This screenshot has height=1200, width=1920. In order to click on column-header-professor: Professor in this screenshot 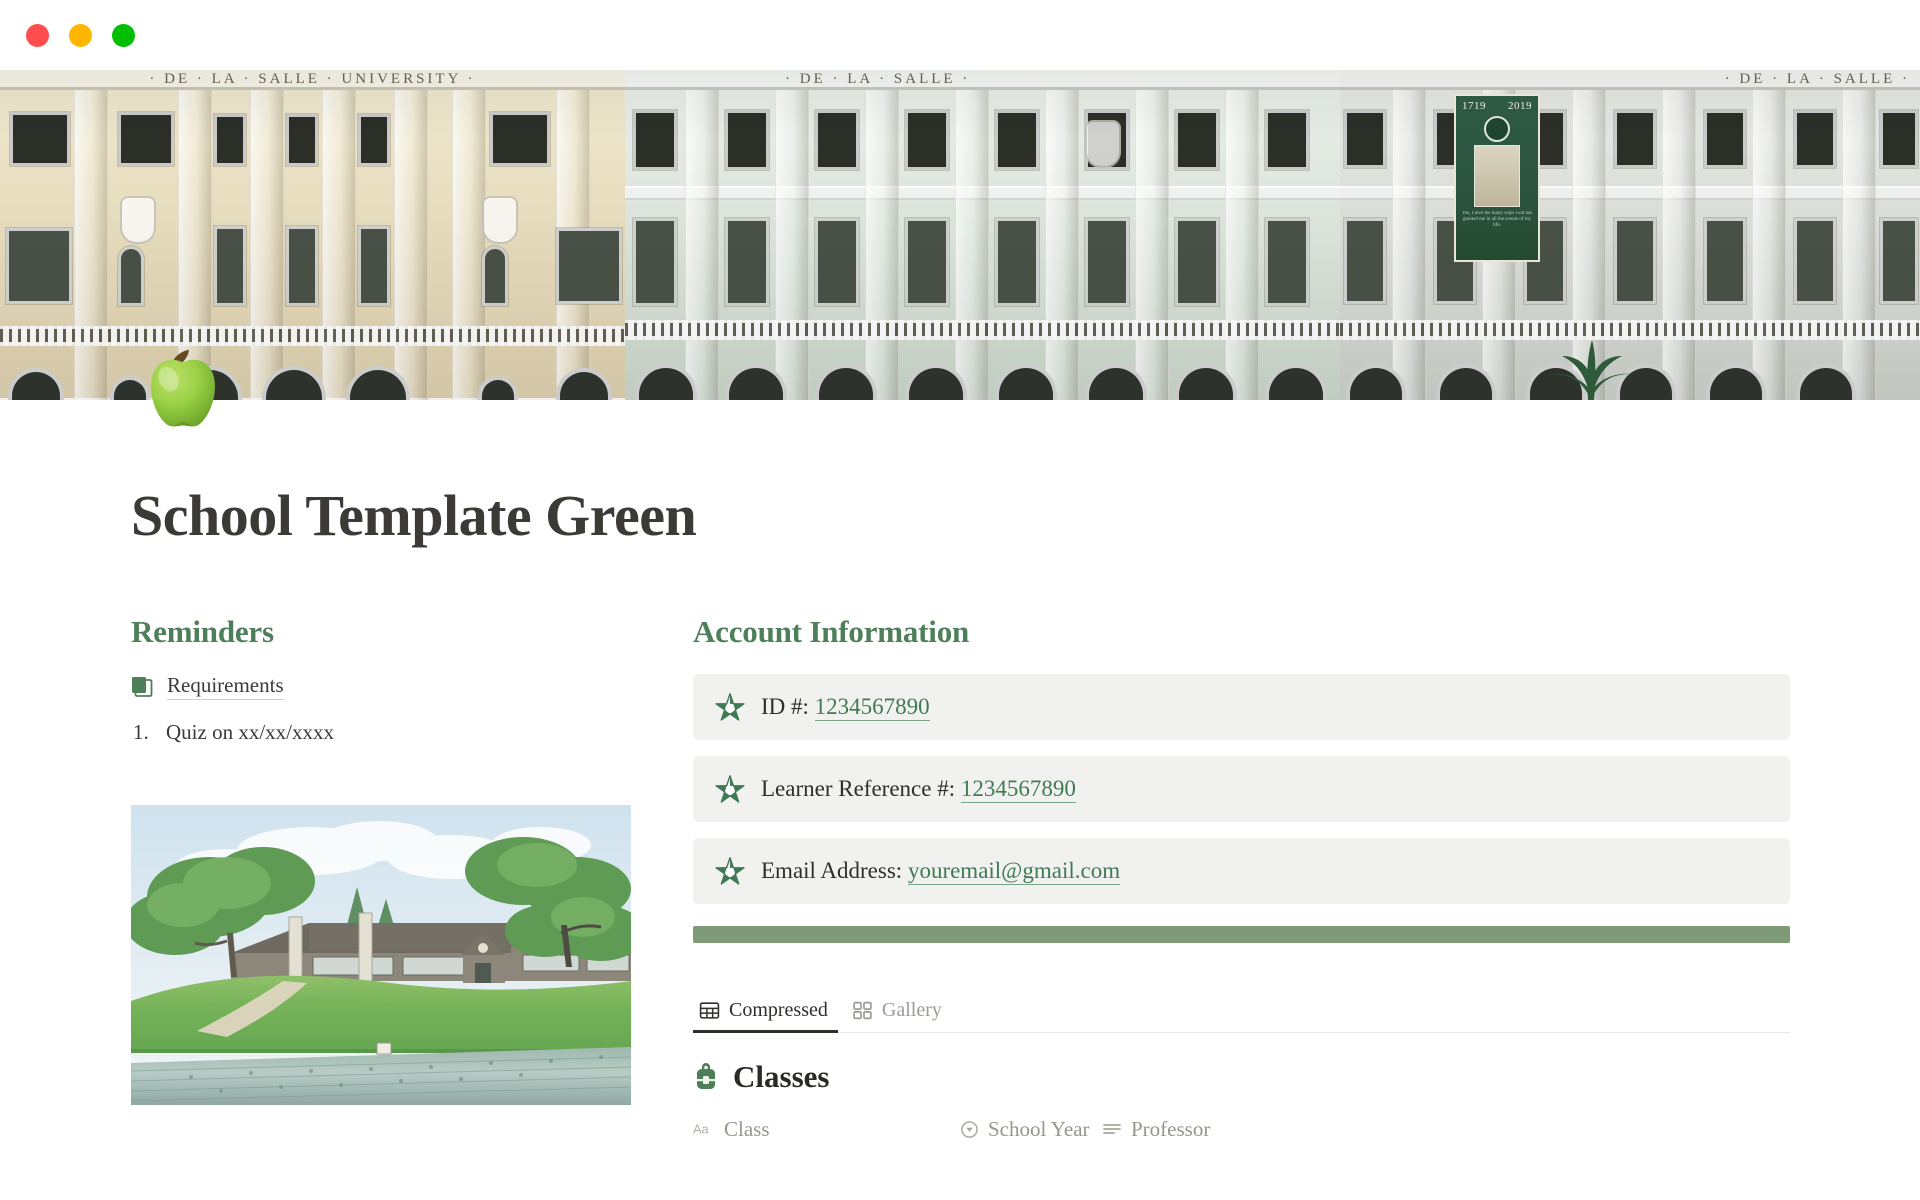, I will do `click(1156, 1129)`.